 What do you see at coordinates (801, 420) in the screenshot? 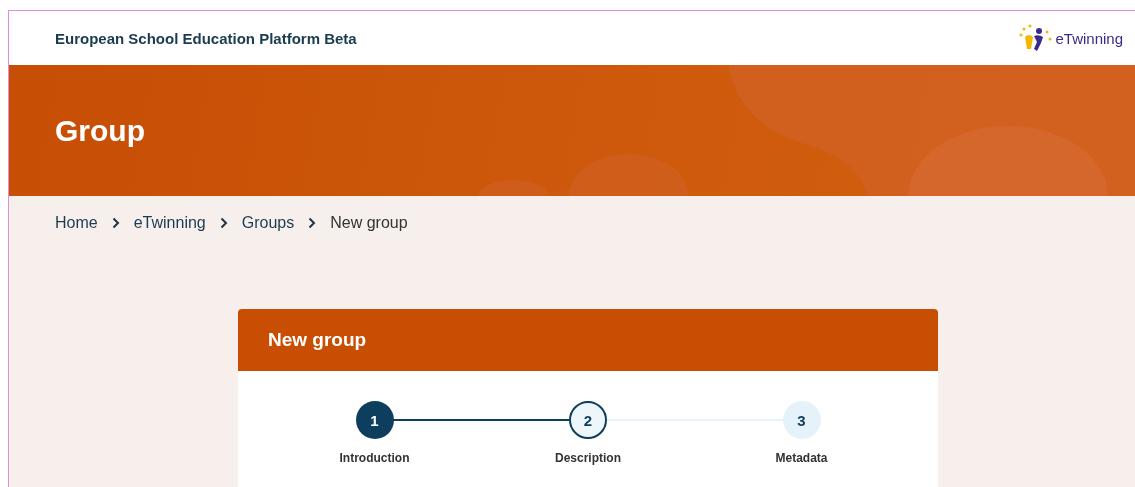
I see `step-circle: 3` at bounding box center [801, 420].